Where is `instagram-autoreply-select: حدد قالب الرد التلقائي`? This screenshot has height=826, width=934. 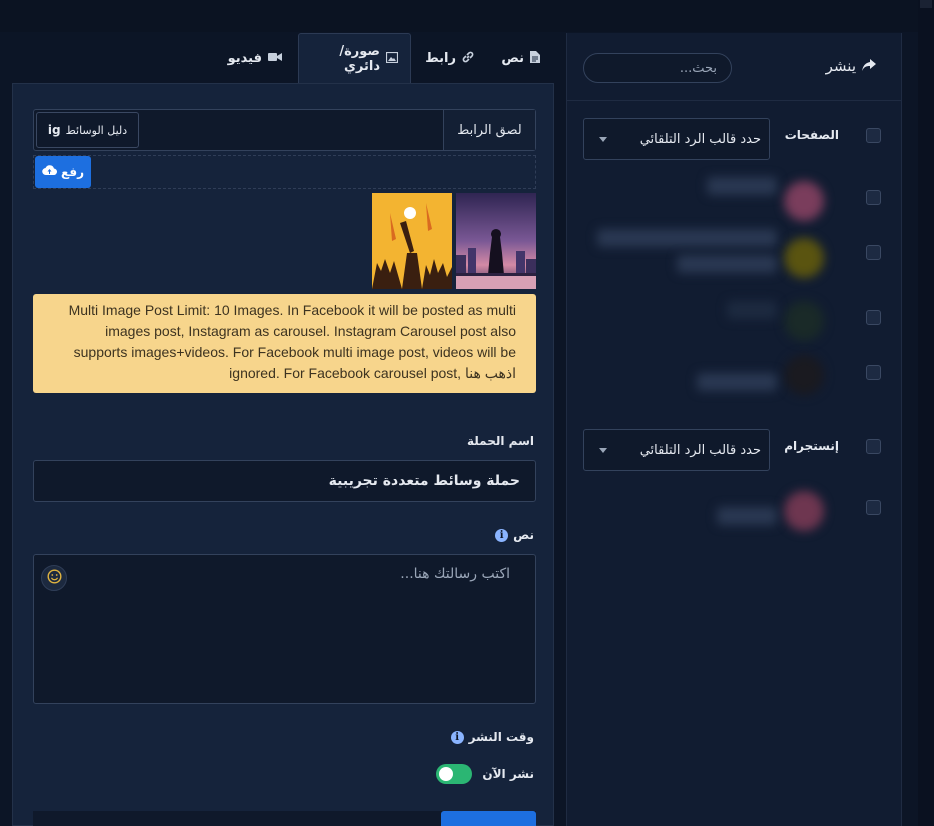
instagram-autoreply-select: حدد قالب الرد التلقائي is located at coordinates (676, 450).